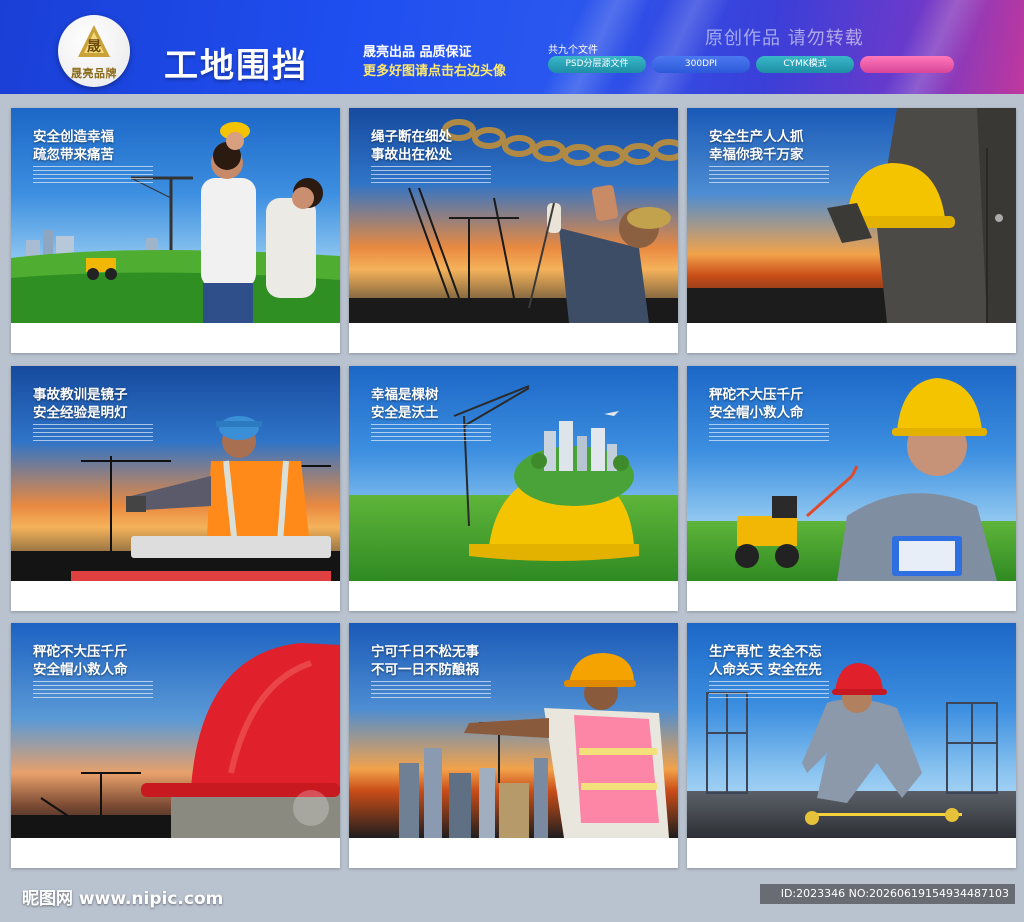 The height and width of the screenshot is (922, 1024). Describe the element at coordinates (851, 215) in the screenshot. I see `poster-image: 安全生产人人抓 幸福你我千万家` at that location.